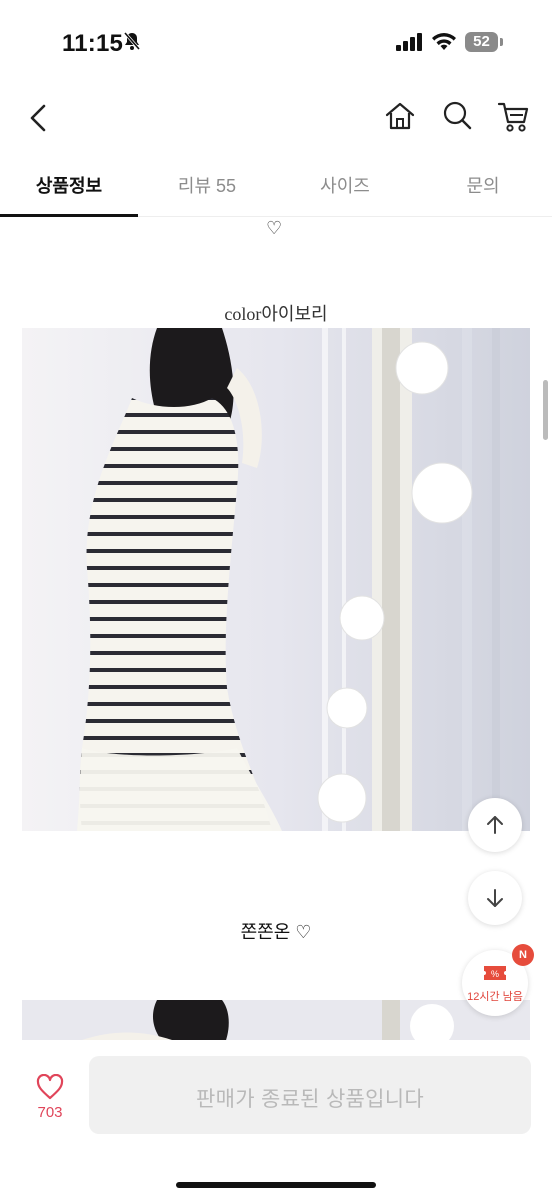 The image size is (552, 1200). I want to click on tab-reviews: 리뷰 55, so click(207, 185).